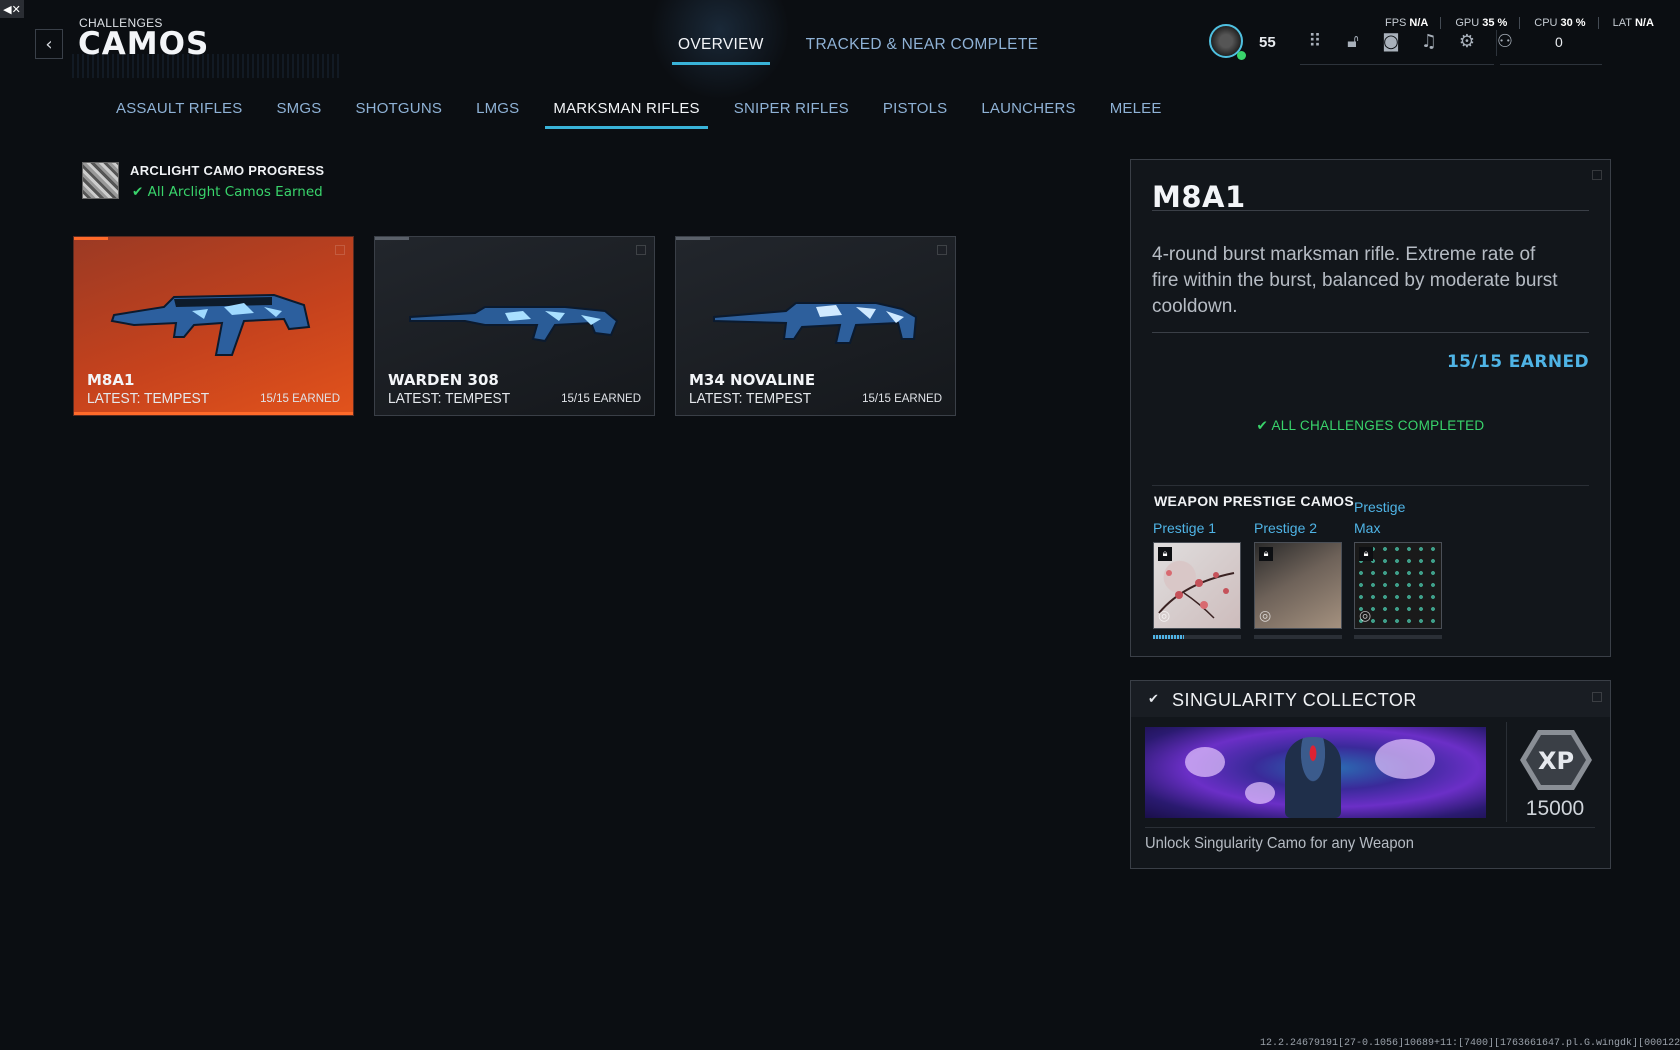 The image size is (1680, 1050). What do you see at coordinates (791, 113) in the screenshot?
I see `tab-sniper-rifles: SNIPER RIFLES` at bounding box center [791, 113].